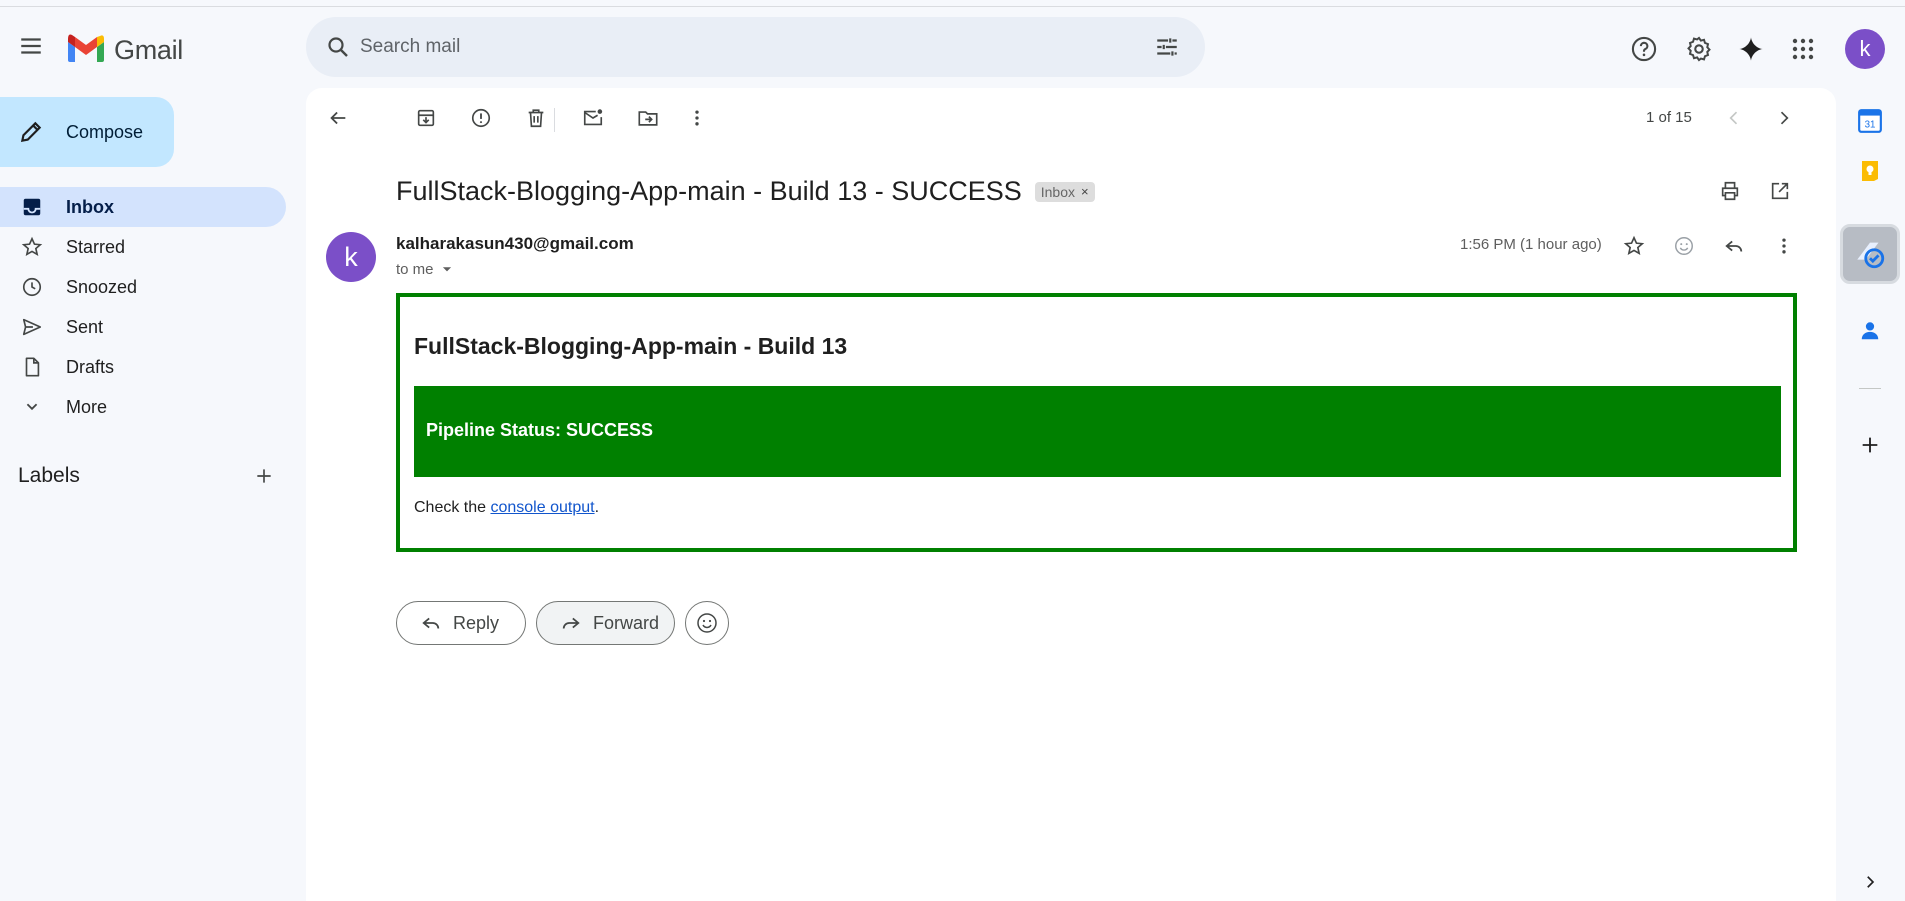 Image resolution: width=1905 pixels, height=901 pixels. Describe the element at coordinates (571, 623) in the screenshot. I see `forward-icon` at that location.